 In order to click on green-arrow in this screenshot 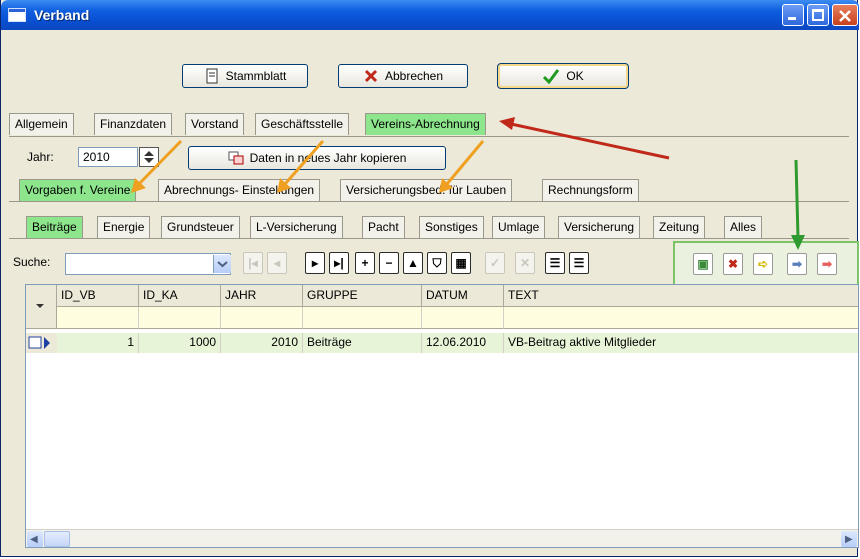, I will do `click(797, 199)`.